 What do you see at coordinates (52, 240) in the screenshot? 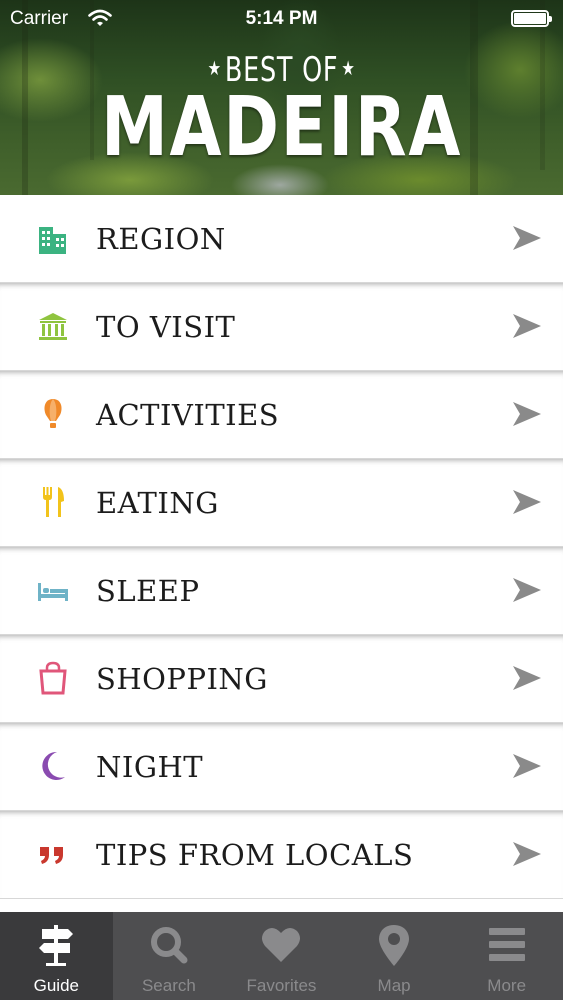
I see `buildings-icon` at bounding box center [52, 240].